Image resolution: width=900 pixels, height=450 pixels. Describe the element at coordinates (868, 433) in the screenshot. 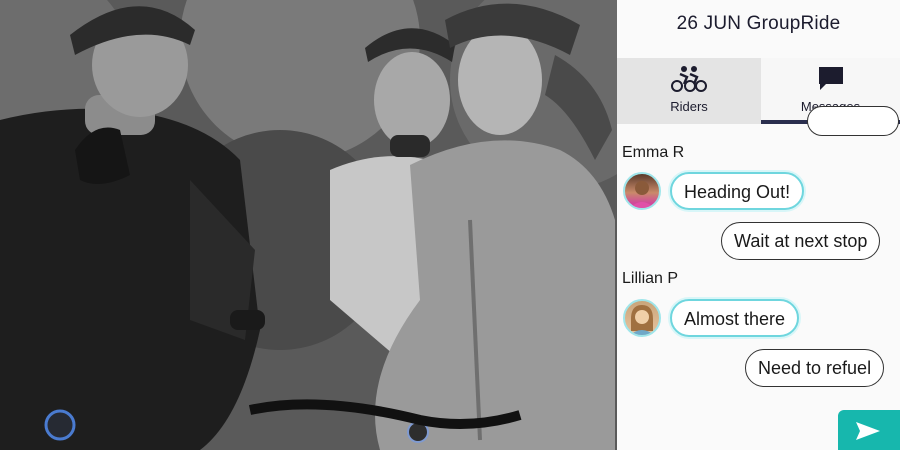

I see `send-arrow-icon` at that location.